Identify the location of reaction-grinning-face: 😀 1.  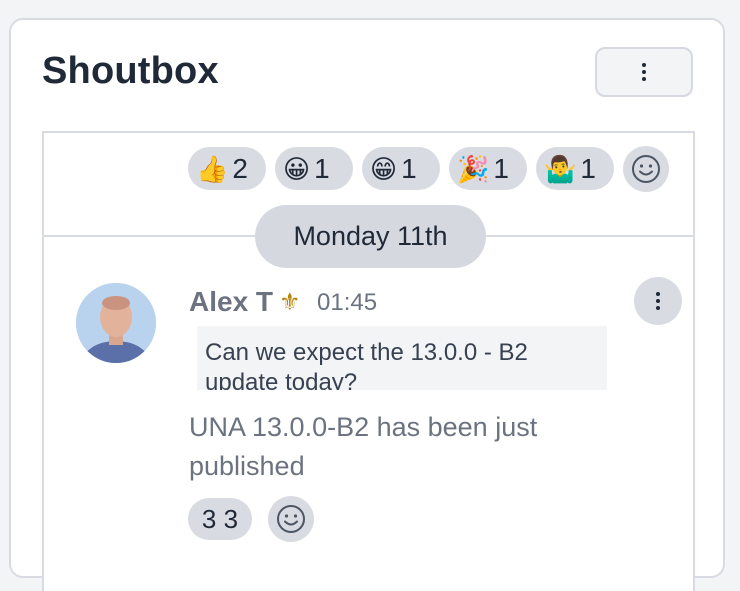
(314, 168).